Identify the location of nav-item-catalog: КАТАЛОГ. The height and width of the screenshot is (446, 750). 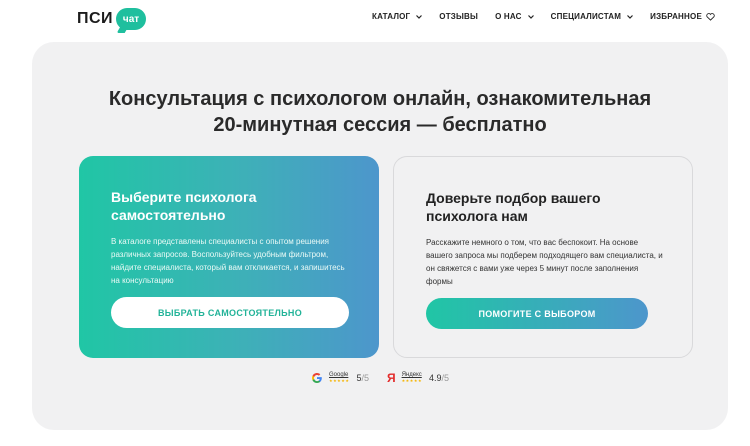
(397, 16).